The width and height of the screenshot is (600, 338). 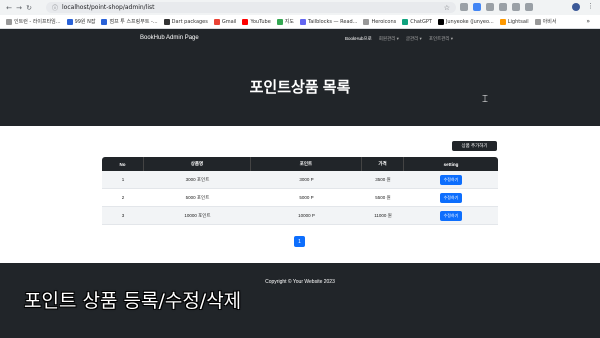 I want to click on cell-no: 1, so click(x=123, y=180).